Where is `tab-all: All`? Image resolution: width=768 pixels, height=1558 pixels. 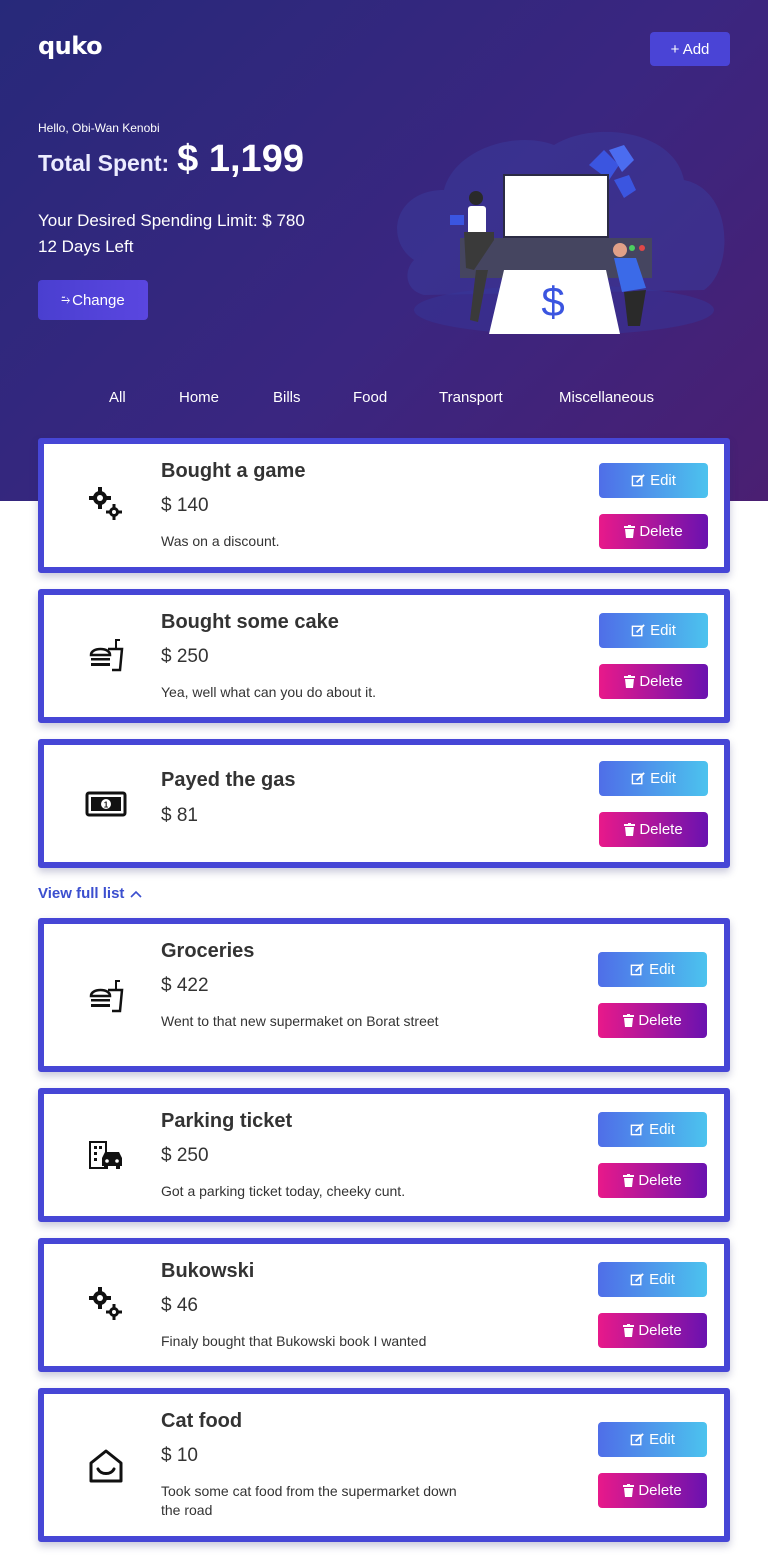
tab-all: All is located at coordinates (117, 397).